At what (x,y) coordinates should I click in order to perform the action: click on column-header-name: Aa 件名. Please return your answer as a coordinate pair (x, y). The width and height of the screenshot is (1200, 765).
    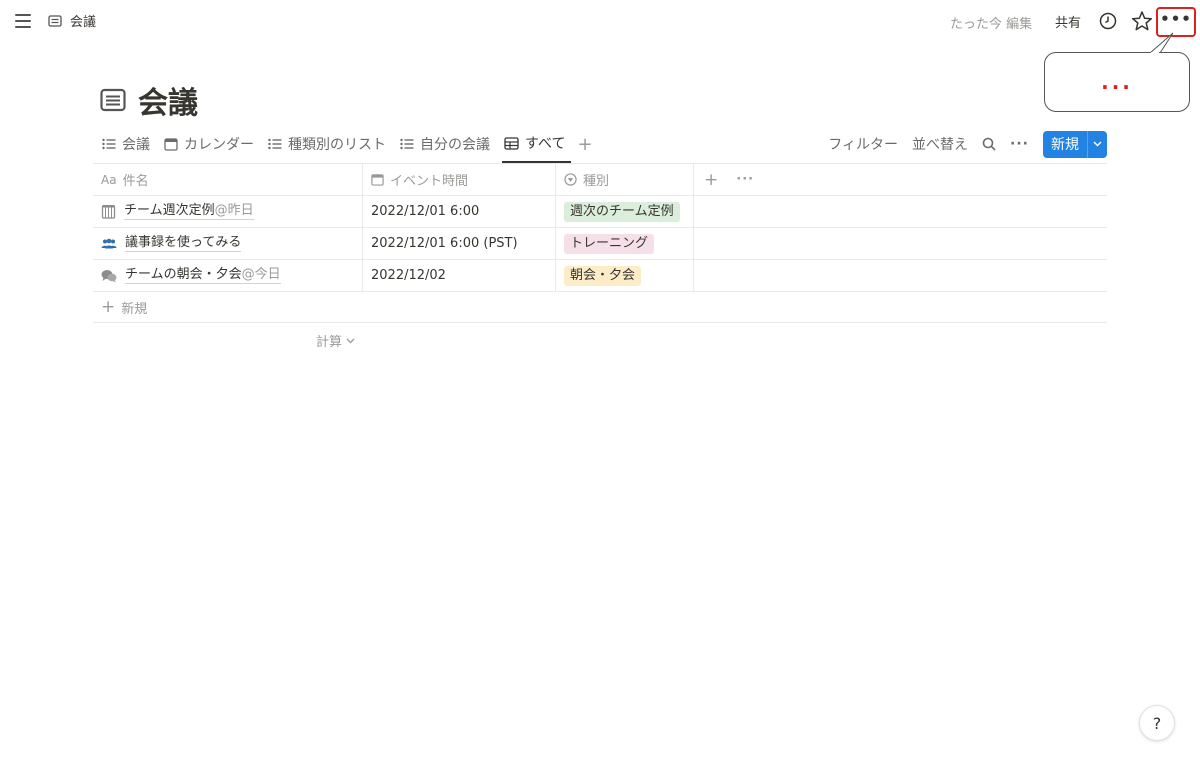
    Looking at the image, I should click on (228, 179).